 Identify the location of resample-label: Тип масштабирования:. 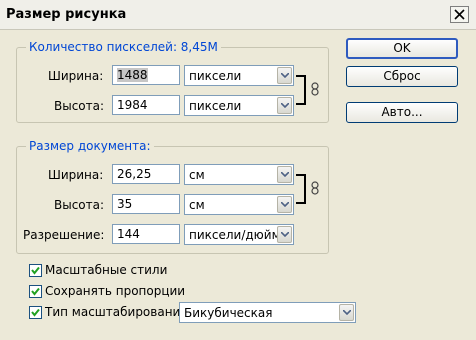
(118, 312).